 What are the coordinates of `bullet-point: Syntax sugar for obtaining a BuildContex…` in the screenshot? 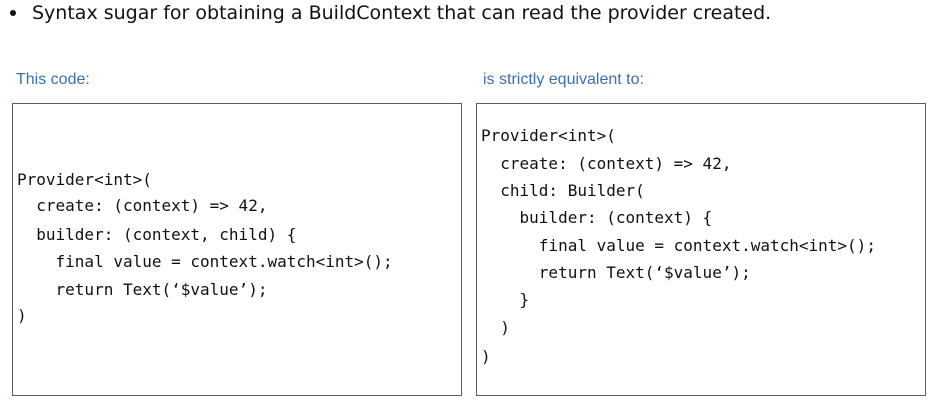 It's located at (390, 13).